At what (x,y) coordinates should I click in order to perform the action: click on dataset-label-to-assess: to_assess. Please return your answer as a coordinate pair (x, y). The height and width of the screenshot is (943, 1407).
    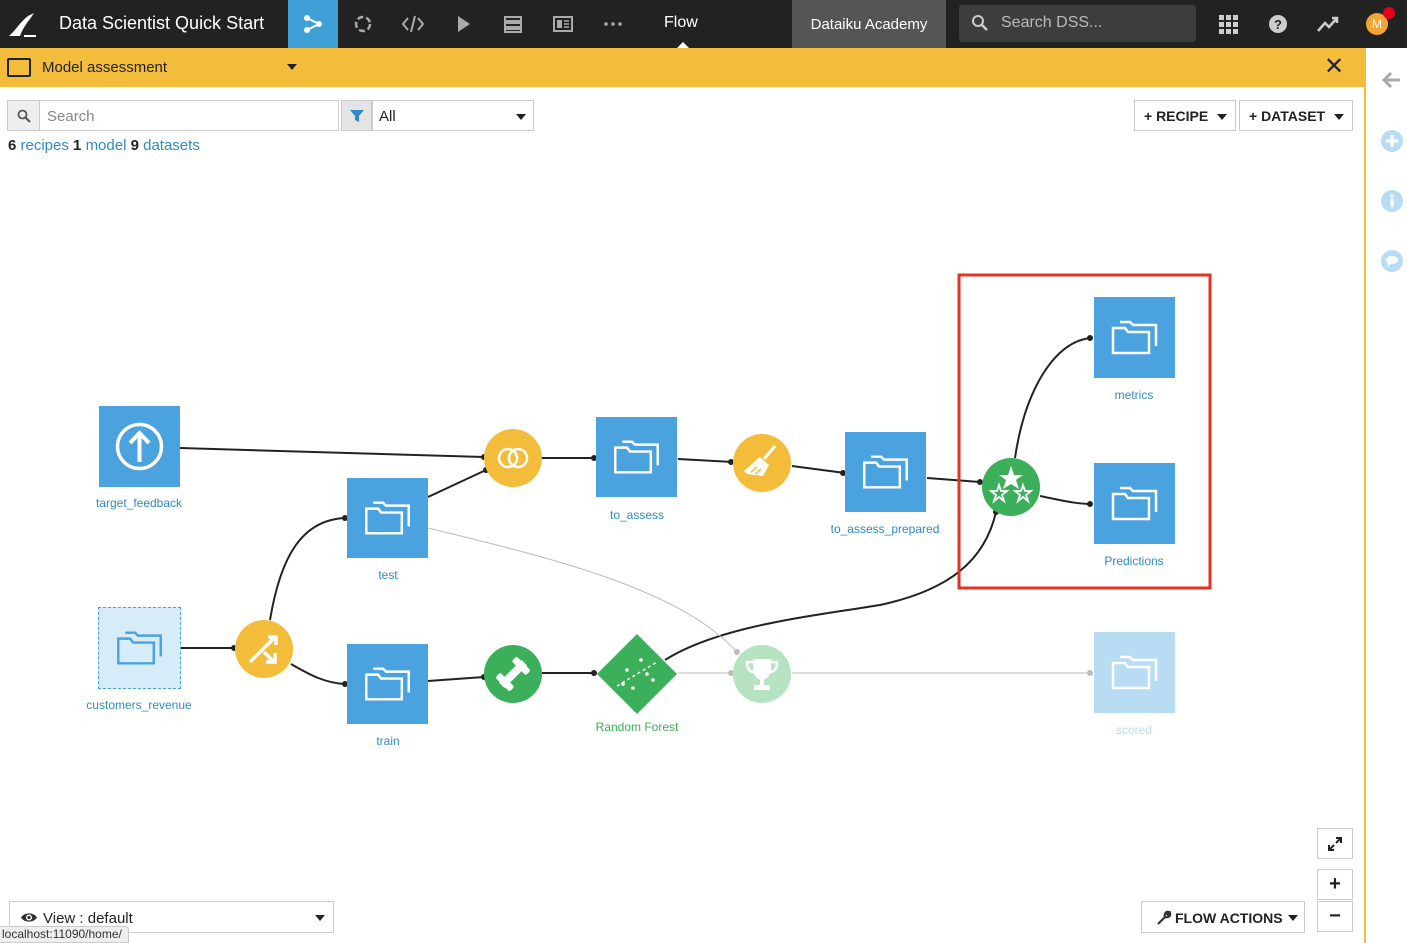
    Looking at the image, I should click on (637, 515).